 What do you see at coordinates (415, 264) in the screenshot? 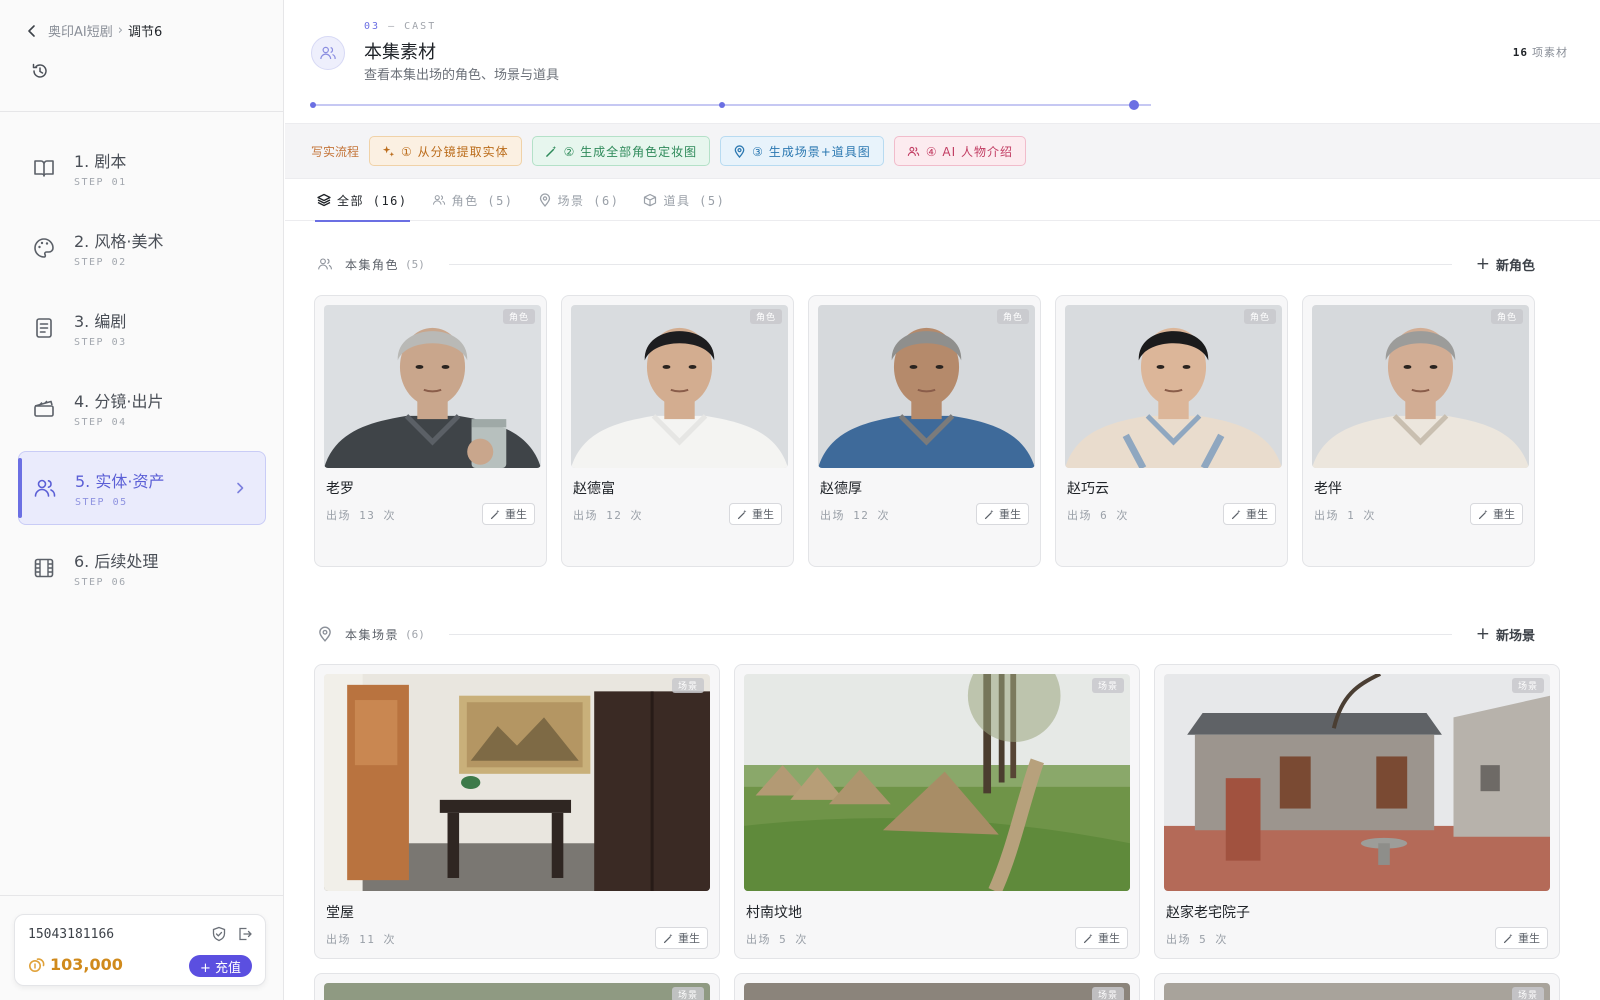
I see `section-count: (5)` at bounding box center [415, 264].